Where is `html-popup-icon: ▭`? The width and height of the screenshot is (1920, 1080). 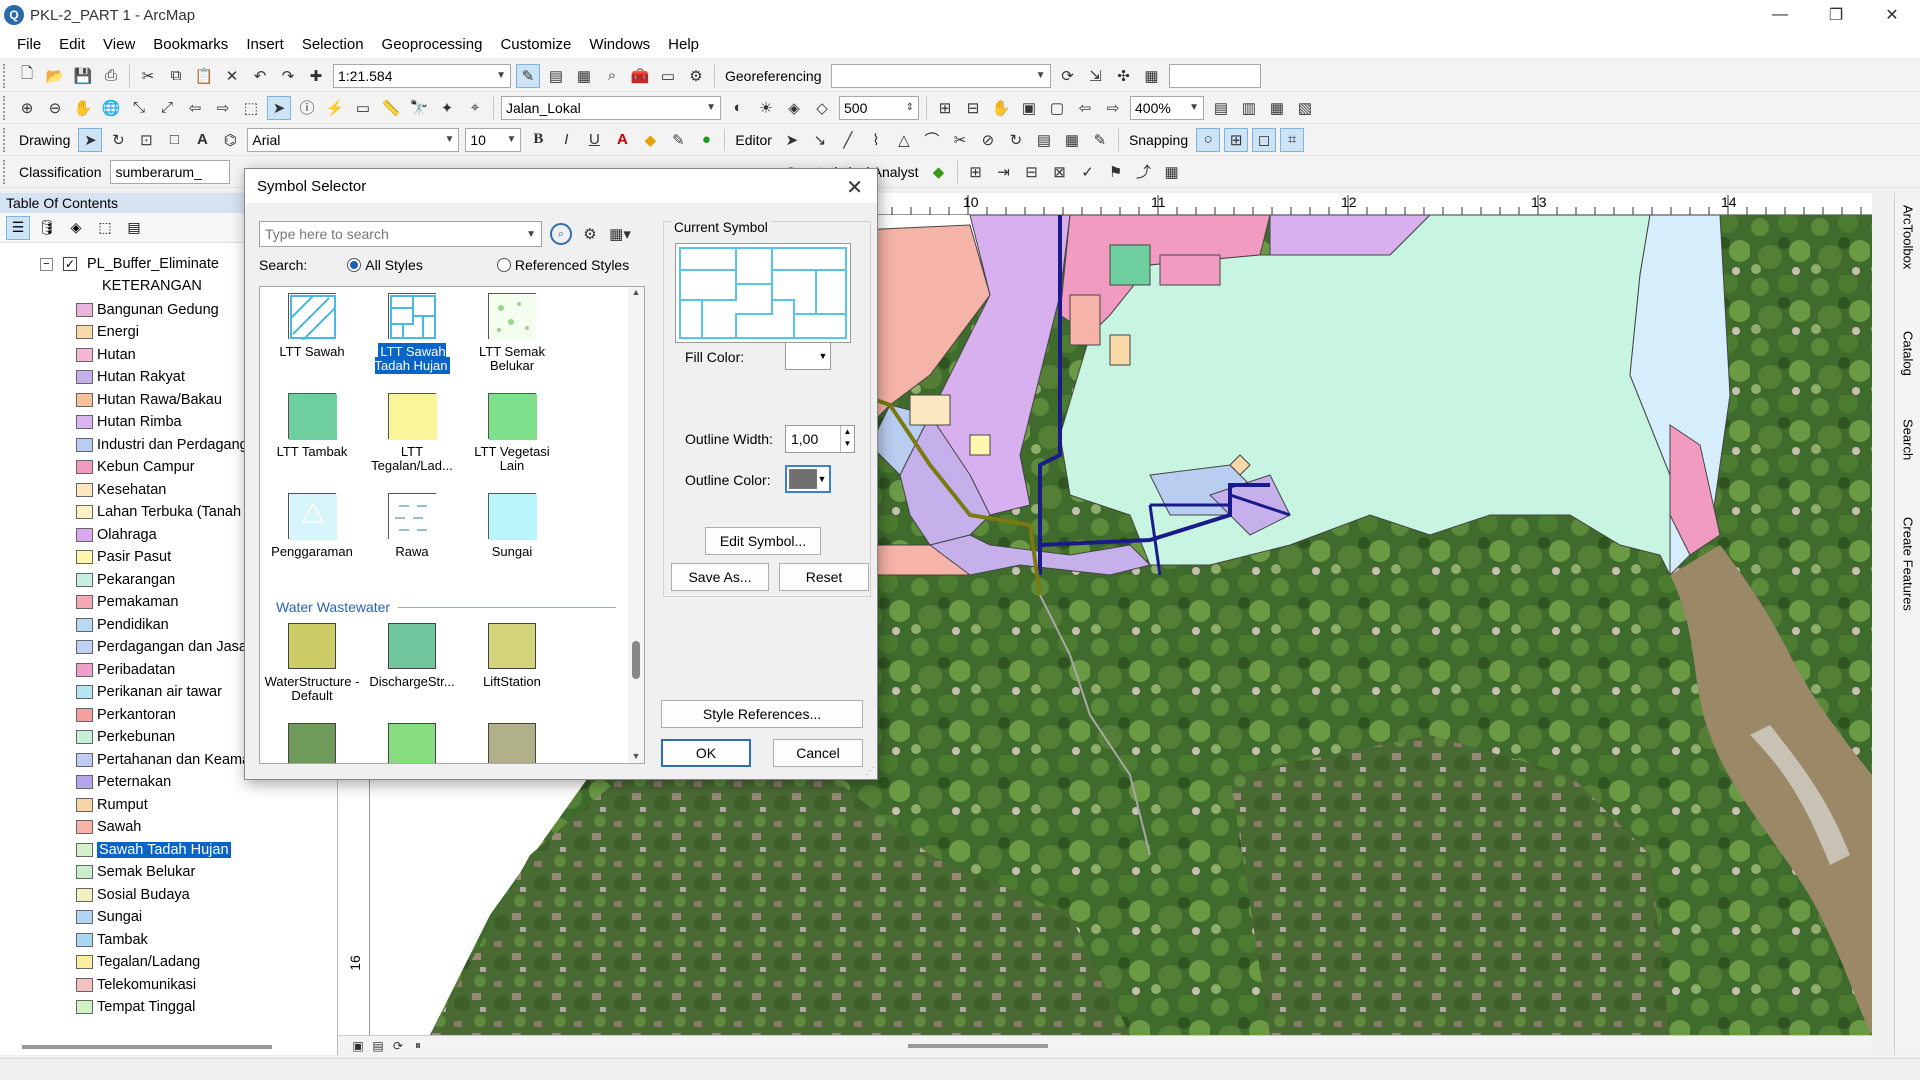 html-popup-icon: ▭ is located at coordinates (363, 108).